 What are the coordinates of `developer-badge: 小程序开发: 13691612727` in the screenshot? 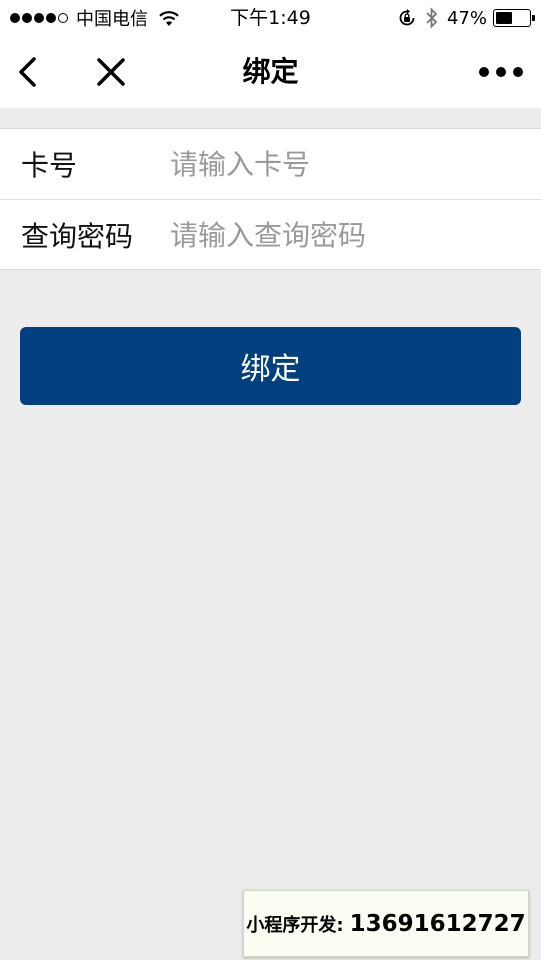 It's located at (386, 923).